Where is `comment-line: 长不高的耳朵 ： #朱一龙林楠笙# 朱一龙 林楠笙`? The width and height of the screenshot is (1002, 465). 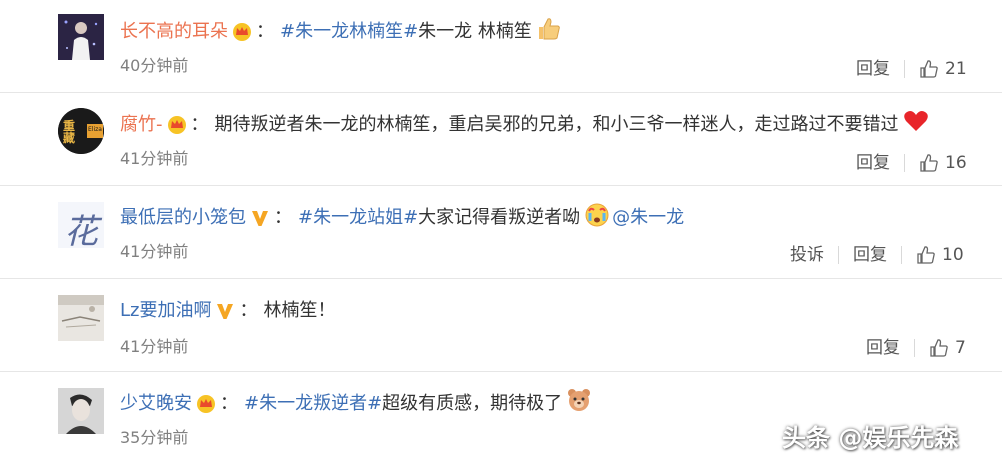
comment-line: 长不高的耳朵 ： #朱一龙林楠笙# 朱一龙 林楠笙 is located at coordinates (341, 31).